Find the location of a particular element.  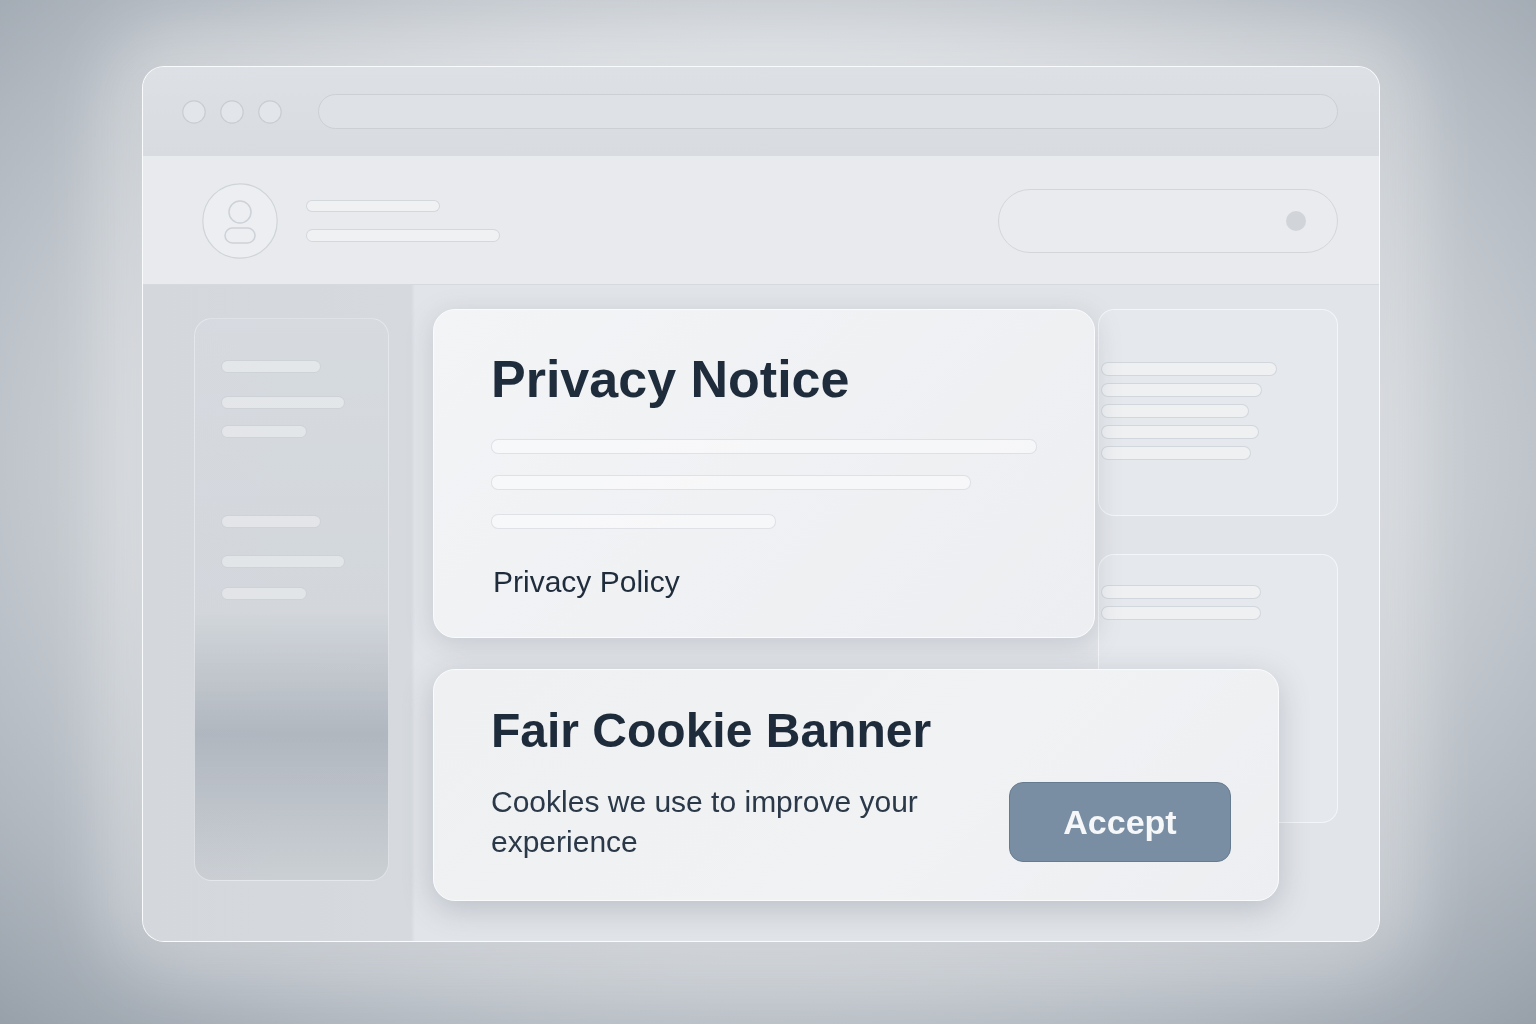

privacy-policy-link: Privacy Policy is located at coordinates (585, 582).